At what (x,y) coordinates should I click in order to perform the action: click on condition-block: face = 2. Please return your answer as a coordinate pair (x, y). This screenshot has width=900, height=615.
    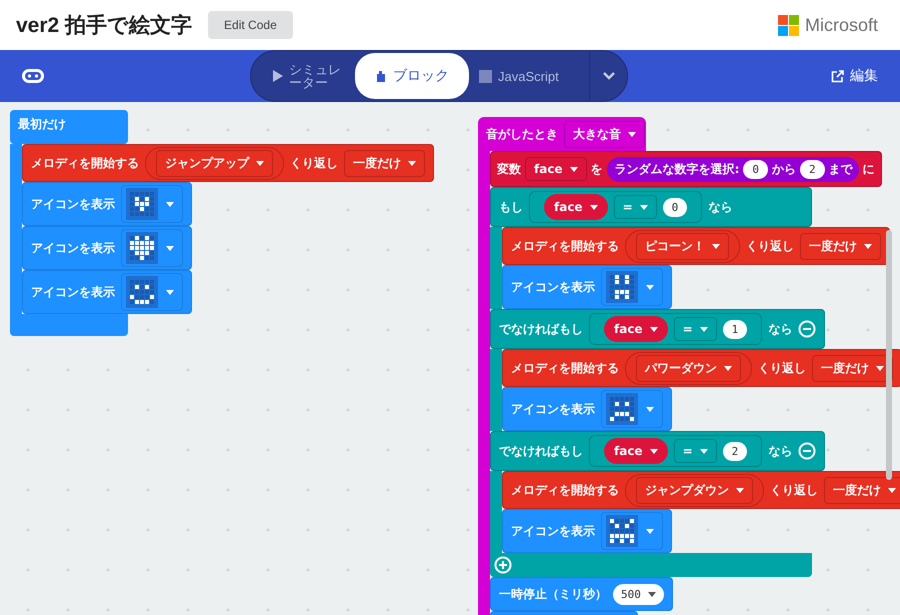
    Looking at the image, I should click on (675, 451).